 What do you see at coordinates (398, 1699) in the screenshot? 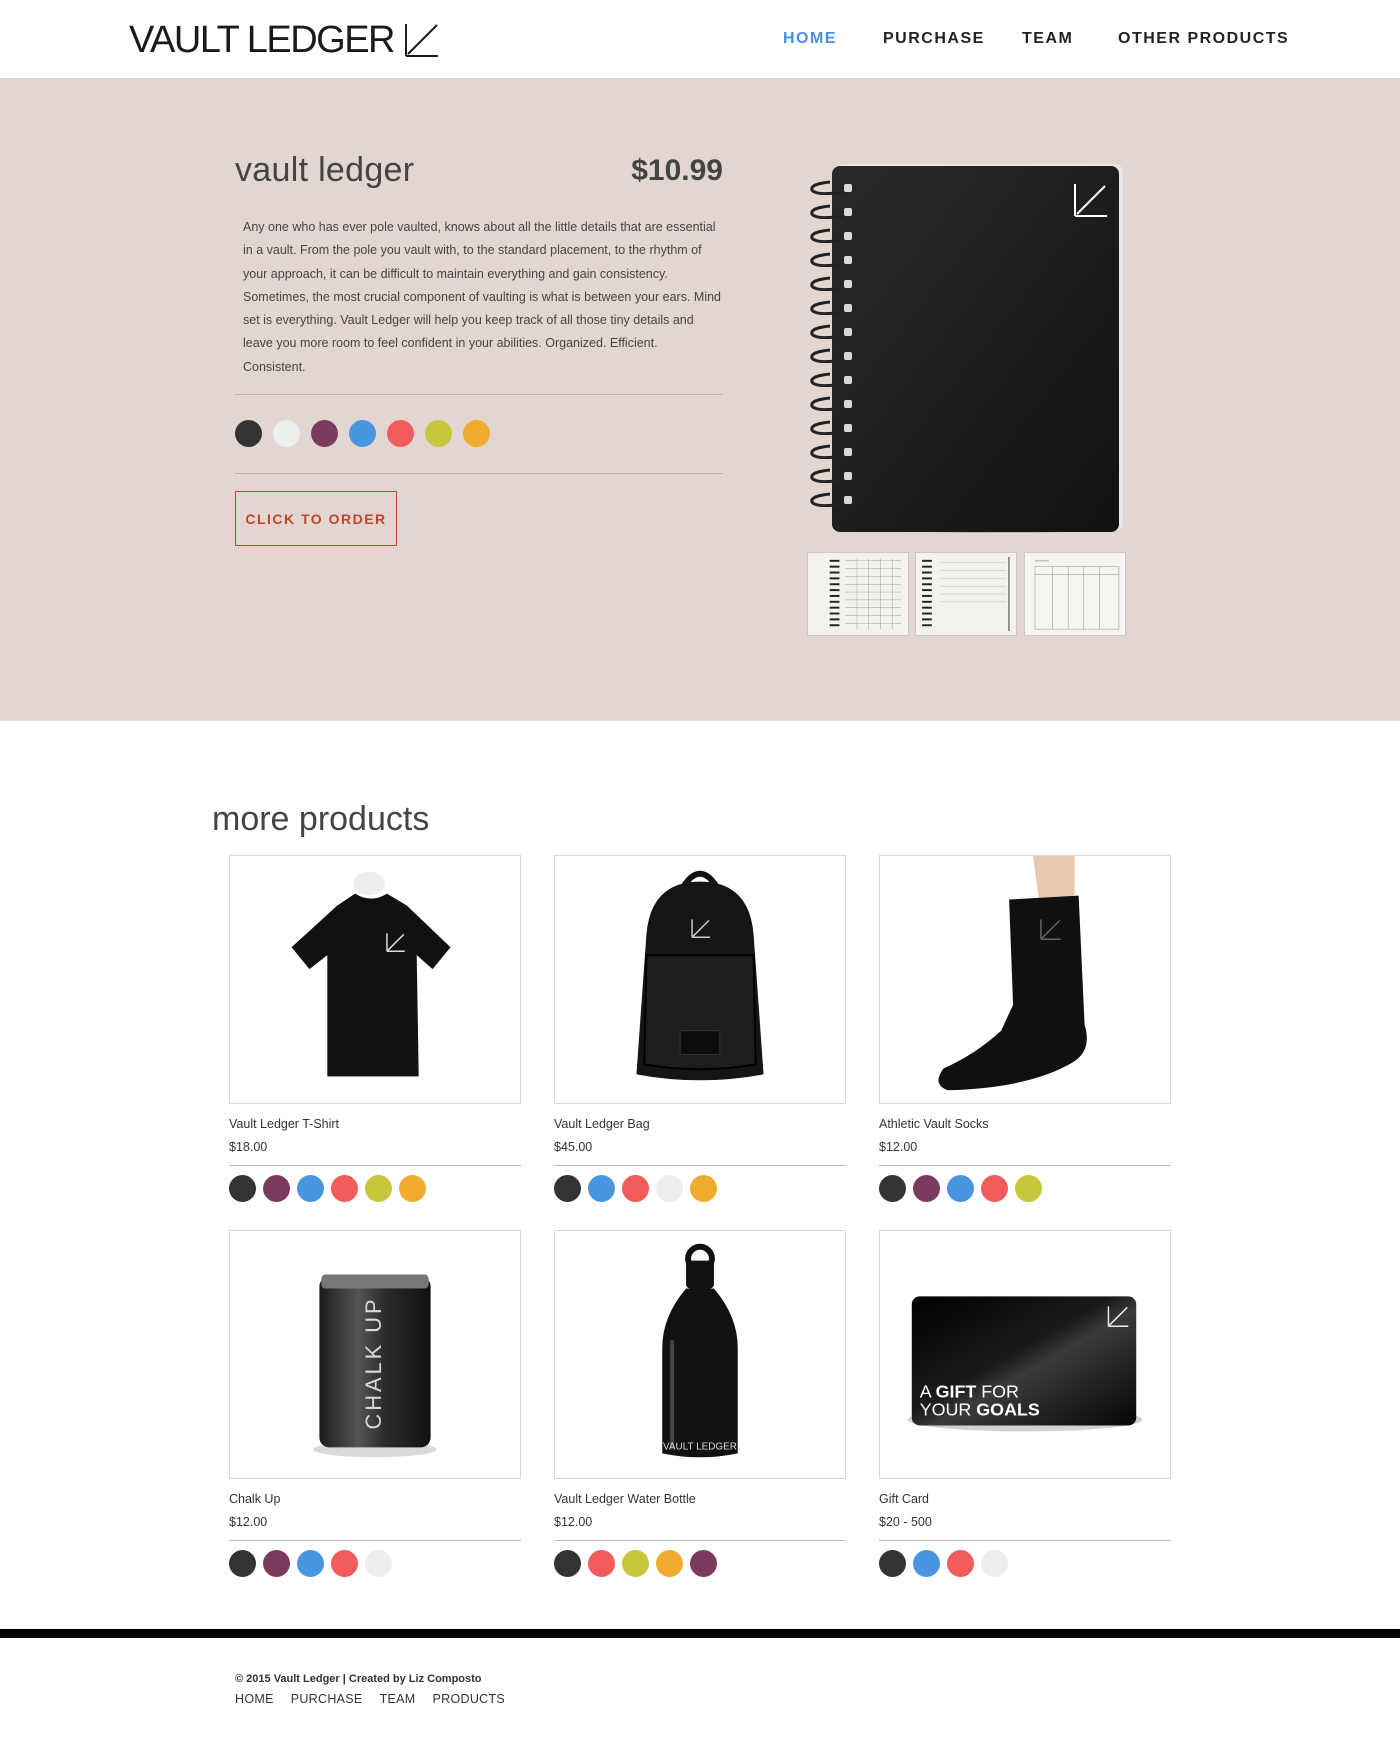
I see `footer-link-team: TEAM` at bounding box center [398, 1699].